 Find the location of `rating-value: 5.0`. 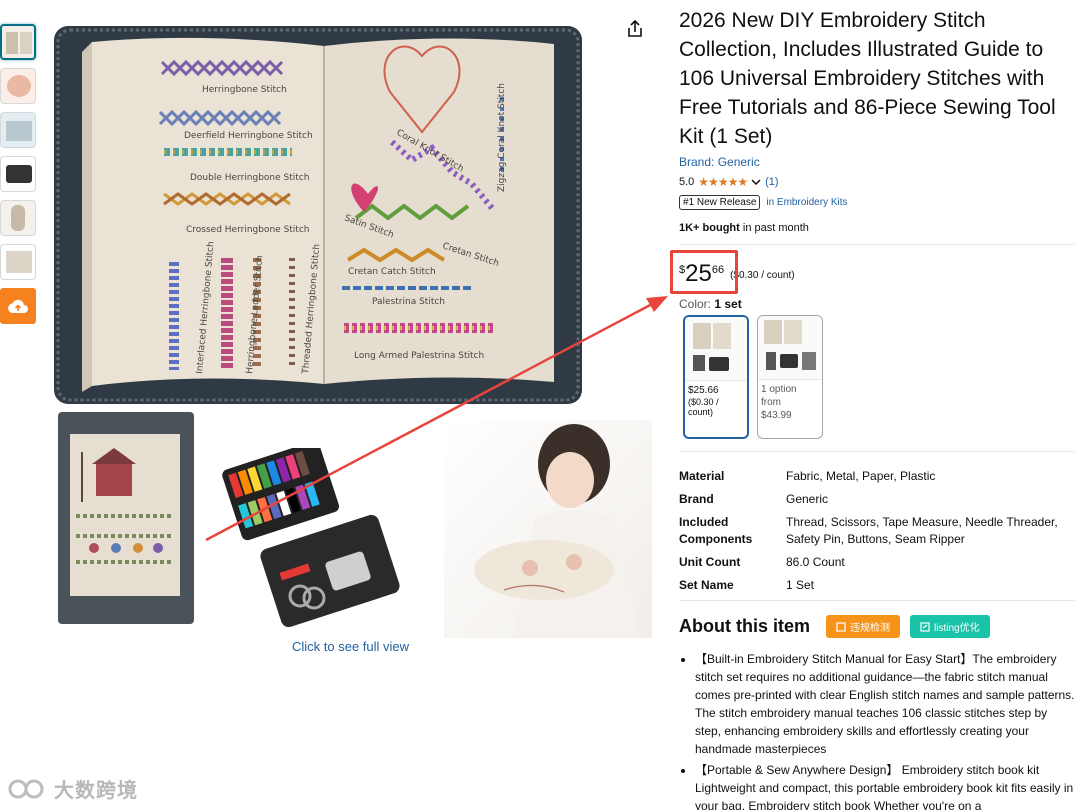

rating-value: 5.0 is located at coordinates (687, 182).